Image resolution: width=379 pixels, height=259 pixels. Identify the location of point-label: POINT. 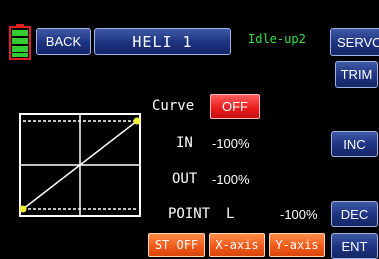
(189, 214).